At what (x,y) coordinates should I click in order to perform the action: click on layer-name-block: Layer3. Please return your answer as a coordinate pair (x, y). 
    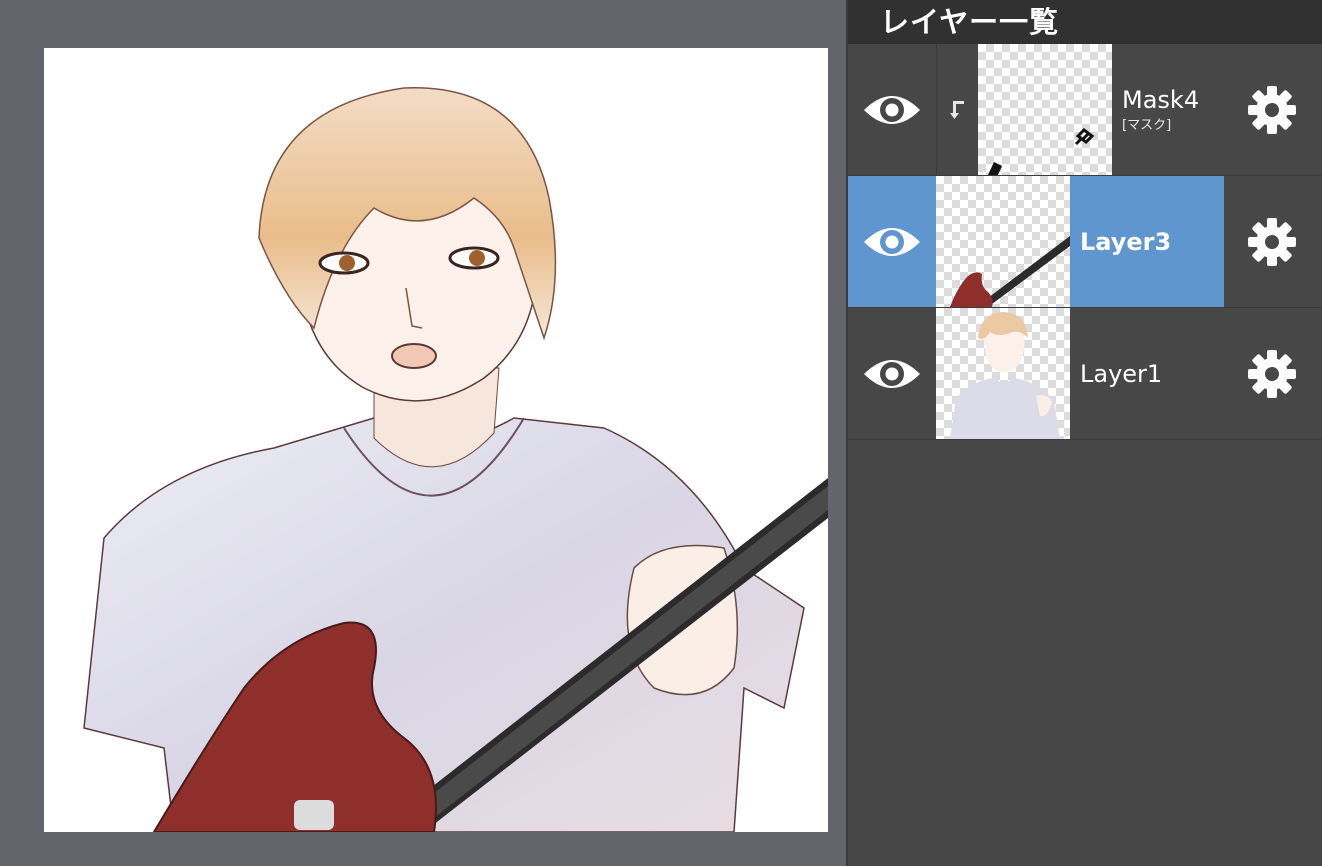
    Looking at the image, I should click on (1147, 241).